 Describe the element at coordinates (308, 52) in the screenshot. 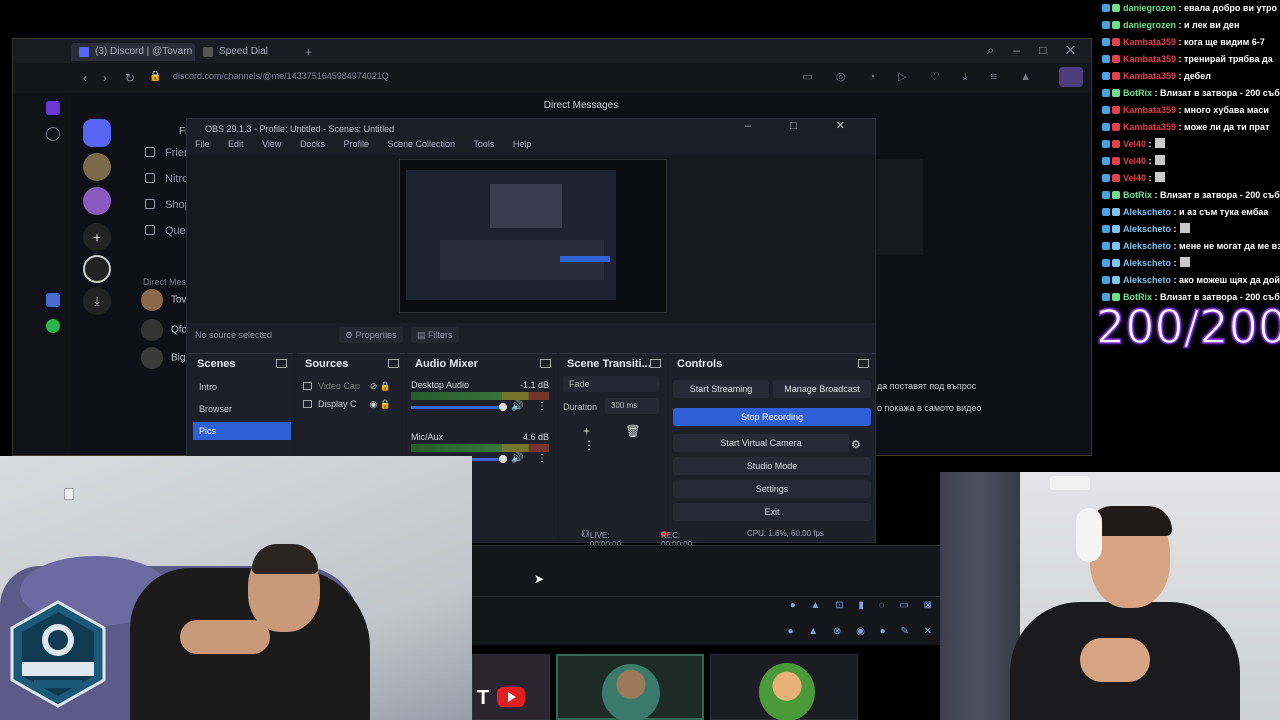

I see `new-tab-icon: +` at that location.